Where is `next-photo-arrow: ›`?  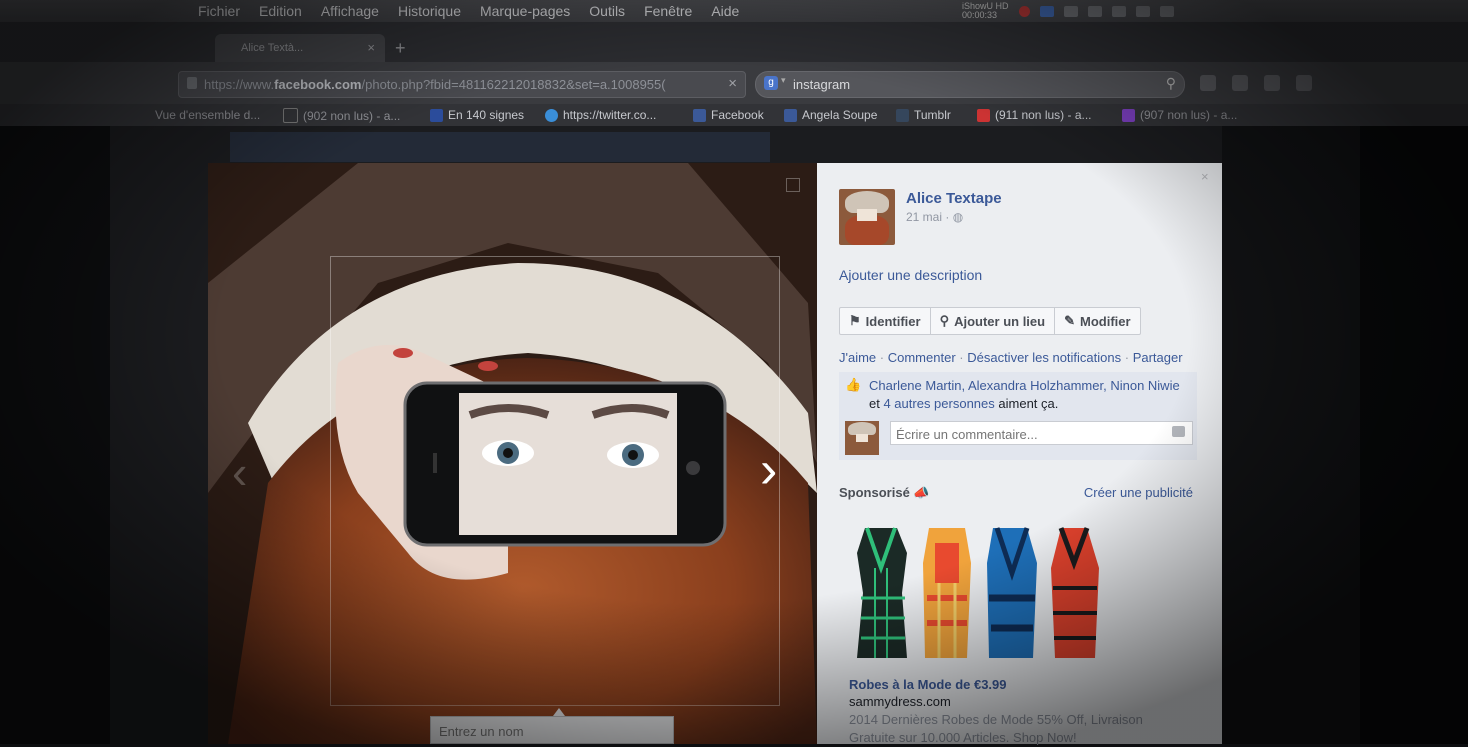 next-photo-arrow: › is located at coordinates (768, 470).